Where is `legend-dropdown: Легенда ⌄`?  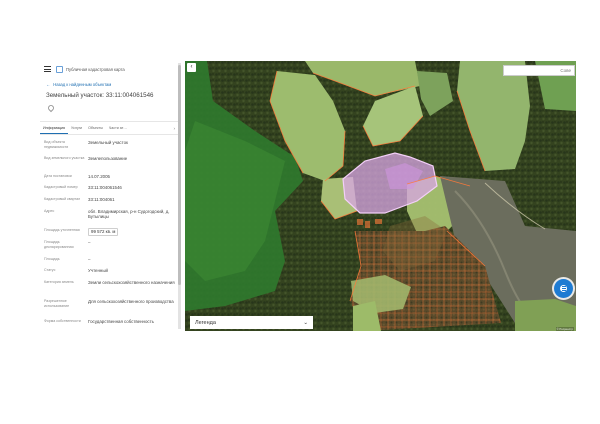
legend-dropdown: Легенда ⌄ is located at coordinates (251, 322).